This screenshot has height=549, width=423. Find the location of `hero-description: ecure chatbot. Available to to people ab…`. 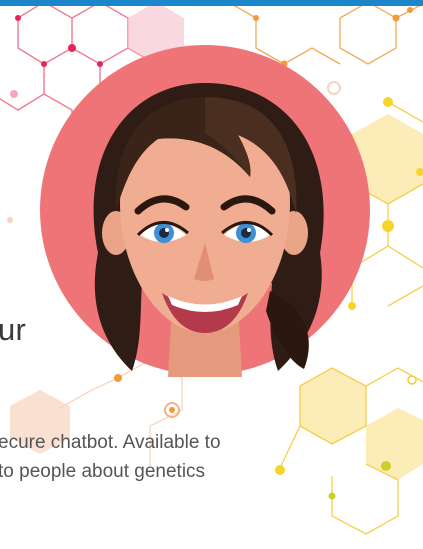

hero-description: ecure chatbot. Available to to people ab… is located at coordinates (211, 457).